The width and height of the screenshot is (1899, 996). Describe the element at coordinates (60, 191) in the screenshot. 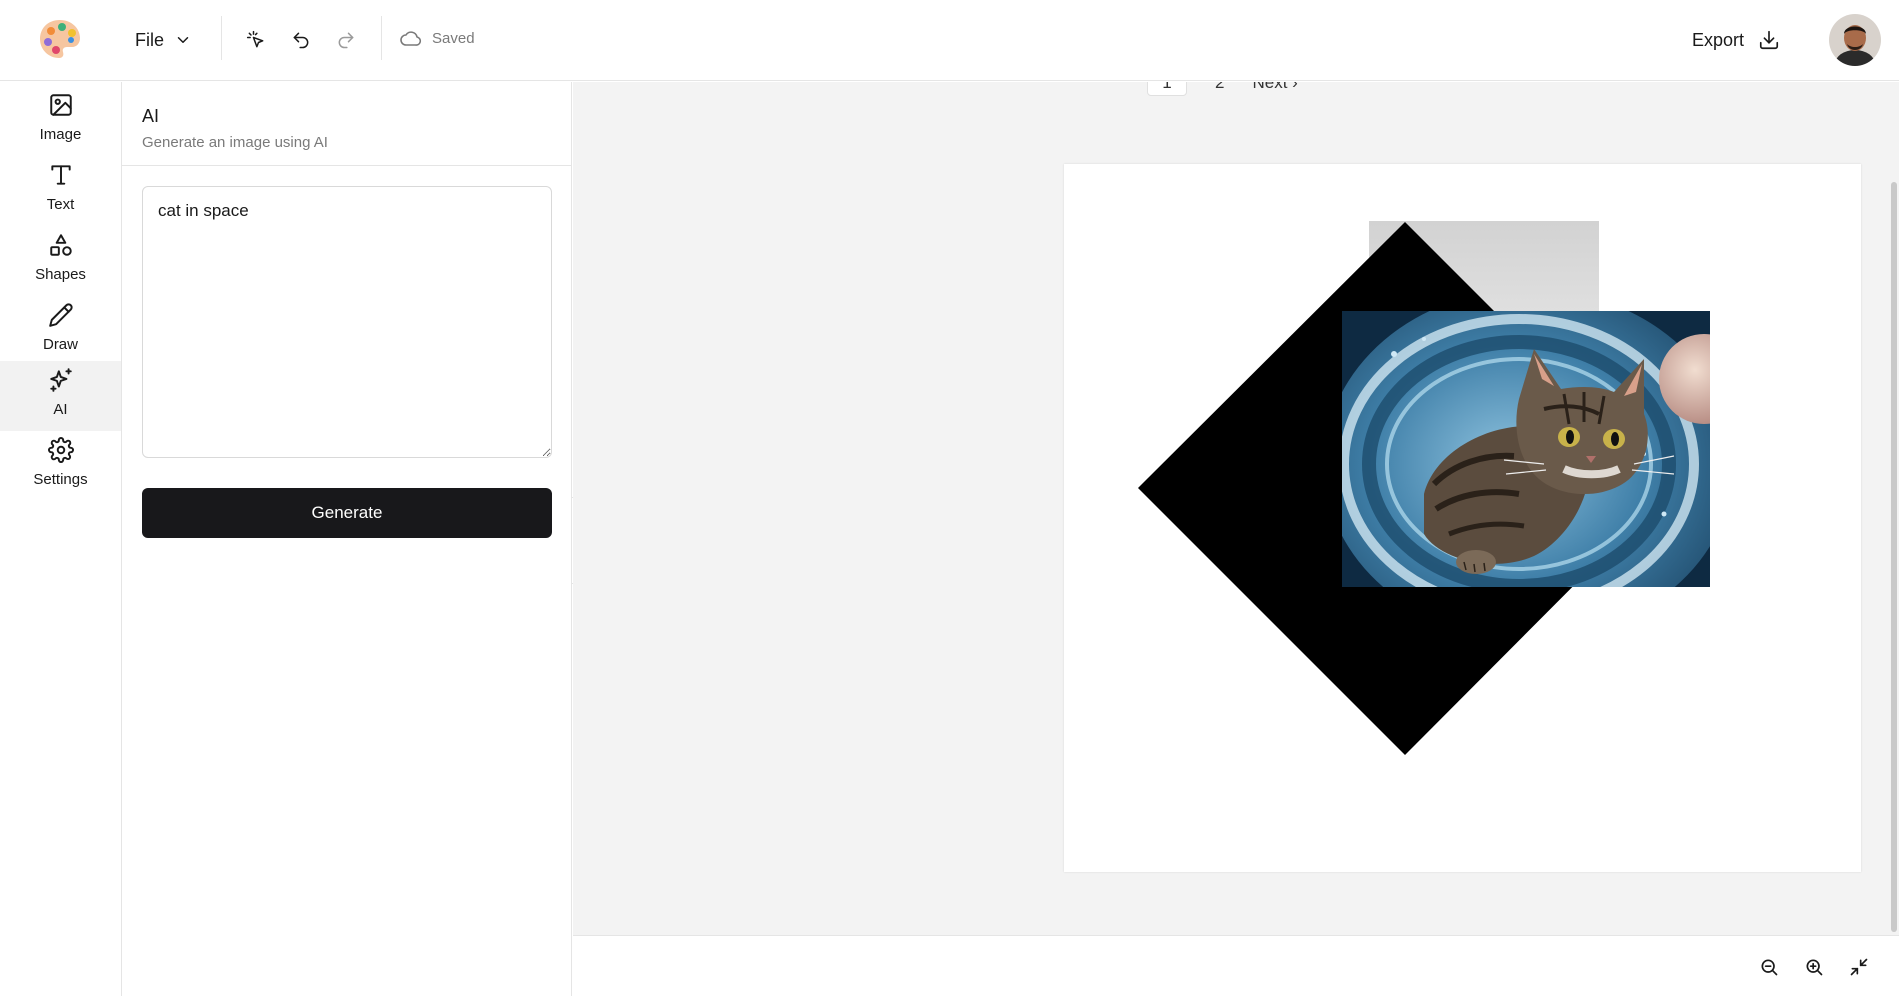

I see `sidebar-item-text: Text` at that location.